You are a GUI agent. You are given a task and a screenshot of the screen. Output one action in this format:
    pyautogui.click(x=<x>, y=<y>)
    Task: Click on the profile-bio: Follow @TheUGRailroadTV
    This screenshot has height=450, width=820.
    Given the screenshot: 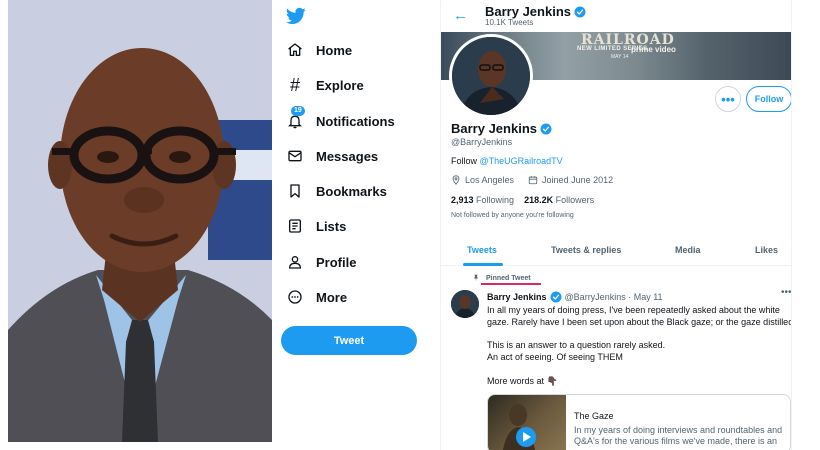 What is the action you would take?
    pyautogui.click(x=507, y=161)
    